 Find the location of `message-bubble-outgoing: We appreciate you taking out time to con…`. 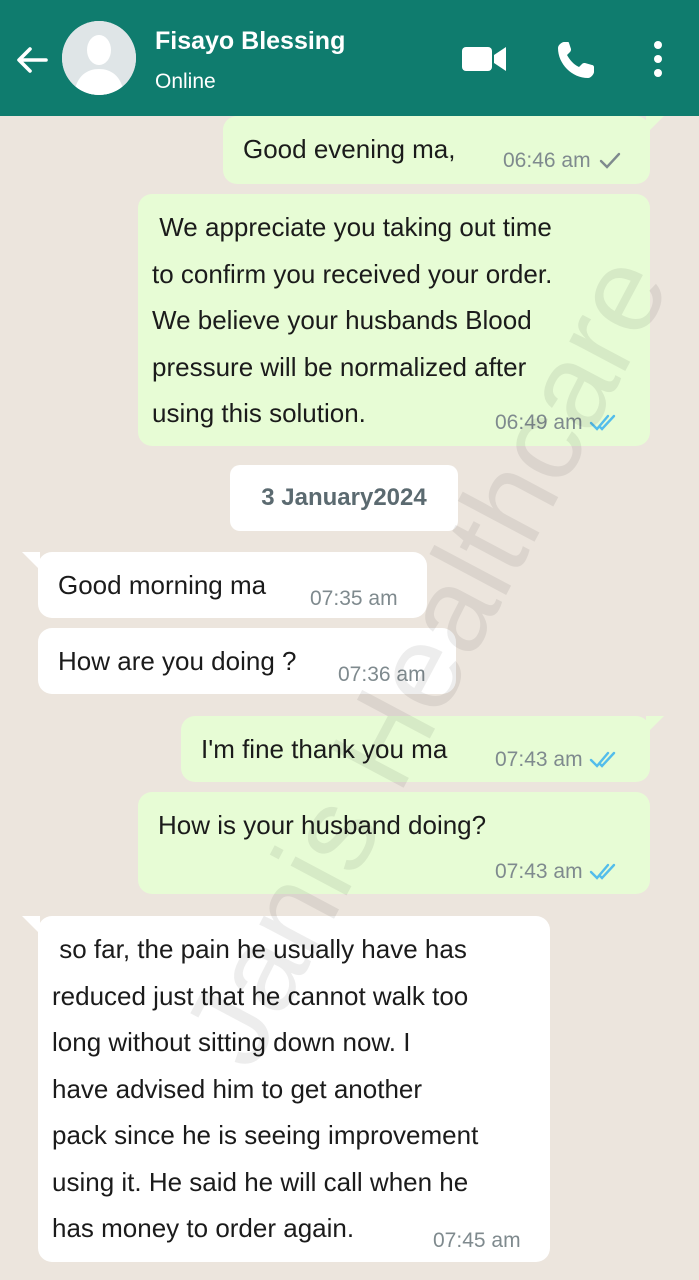

message-bubble-outgoing: We appreciate you taking out time to con… is located at coordinates (394, 320).